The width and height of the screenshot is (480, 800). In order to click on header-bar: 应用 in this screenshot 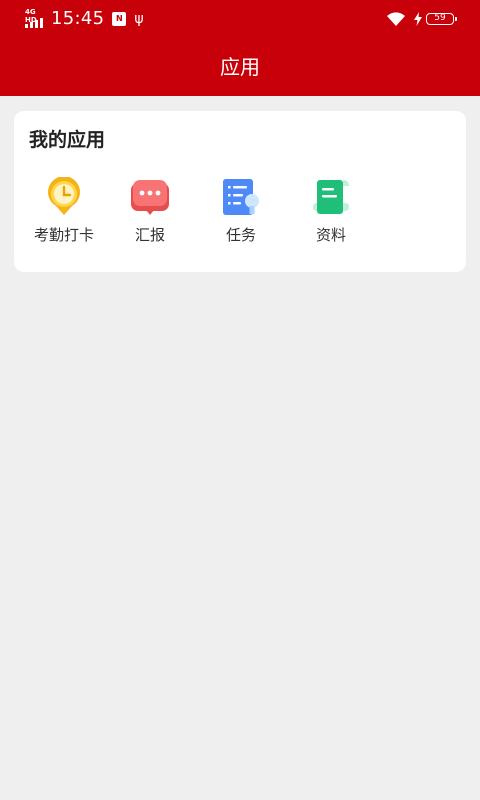, I will do `click(240, 67)`.